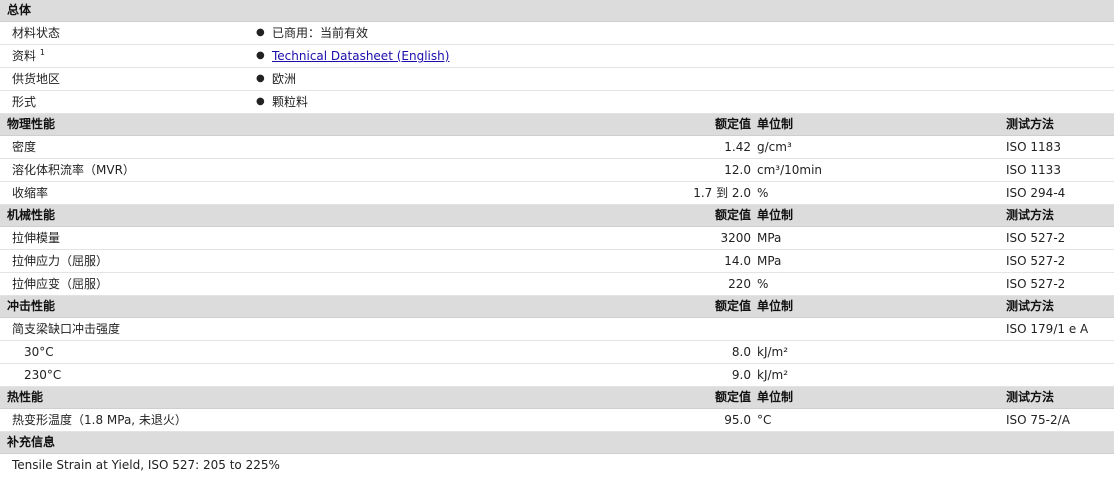  What do you see at coordinates (36, 79) in the screenshot?
I see `row-label: 供货地区` at bounding box center [36, 79].